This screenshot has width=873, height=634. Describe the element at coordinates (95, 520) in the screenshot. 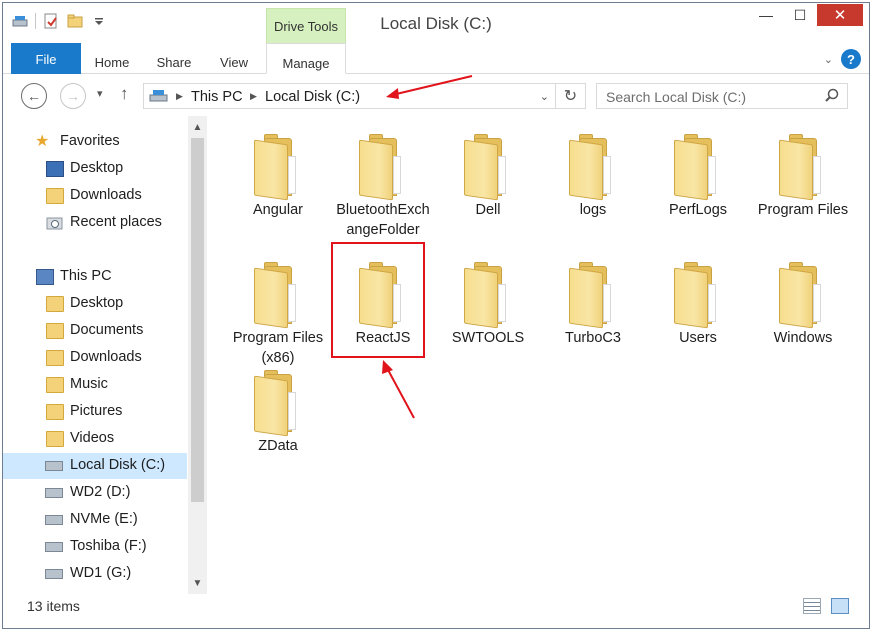

I see `nav-item-nvme-e: NVMe (E:)` at that location.